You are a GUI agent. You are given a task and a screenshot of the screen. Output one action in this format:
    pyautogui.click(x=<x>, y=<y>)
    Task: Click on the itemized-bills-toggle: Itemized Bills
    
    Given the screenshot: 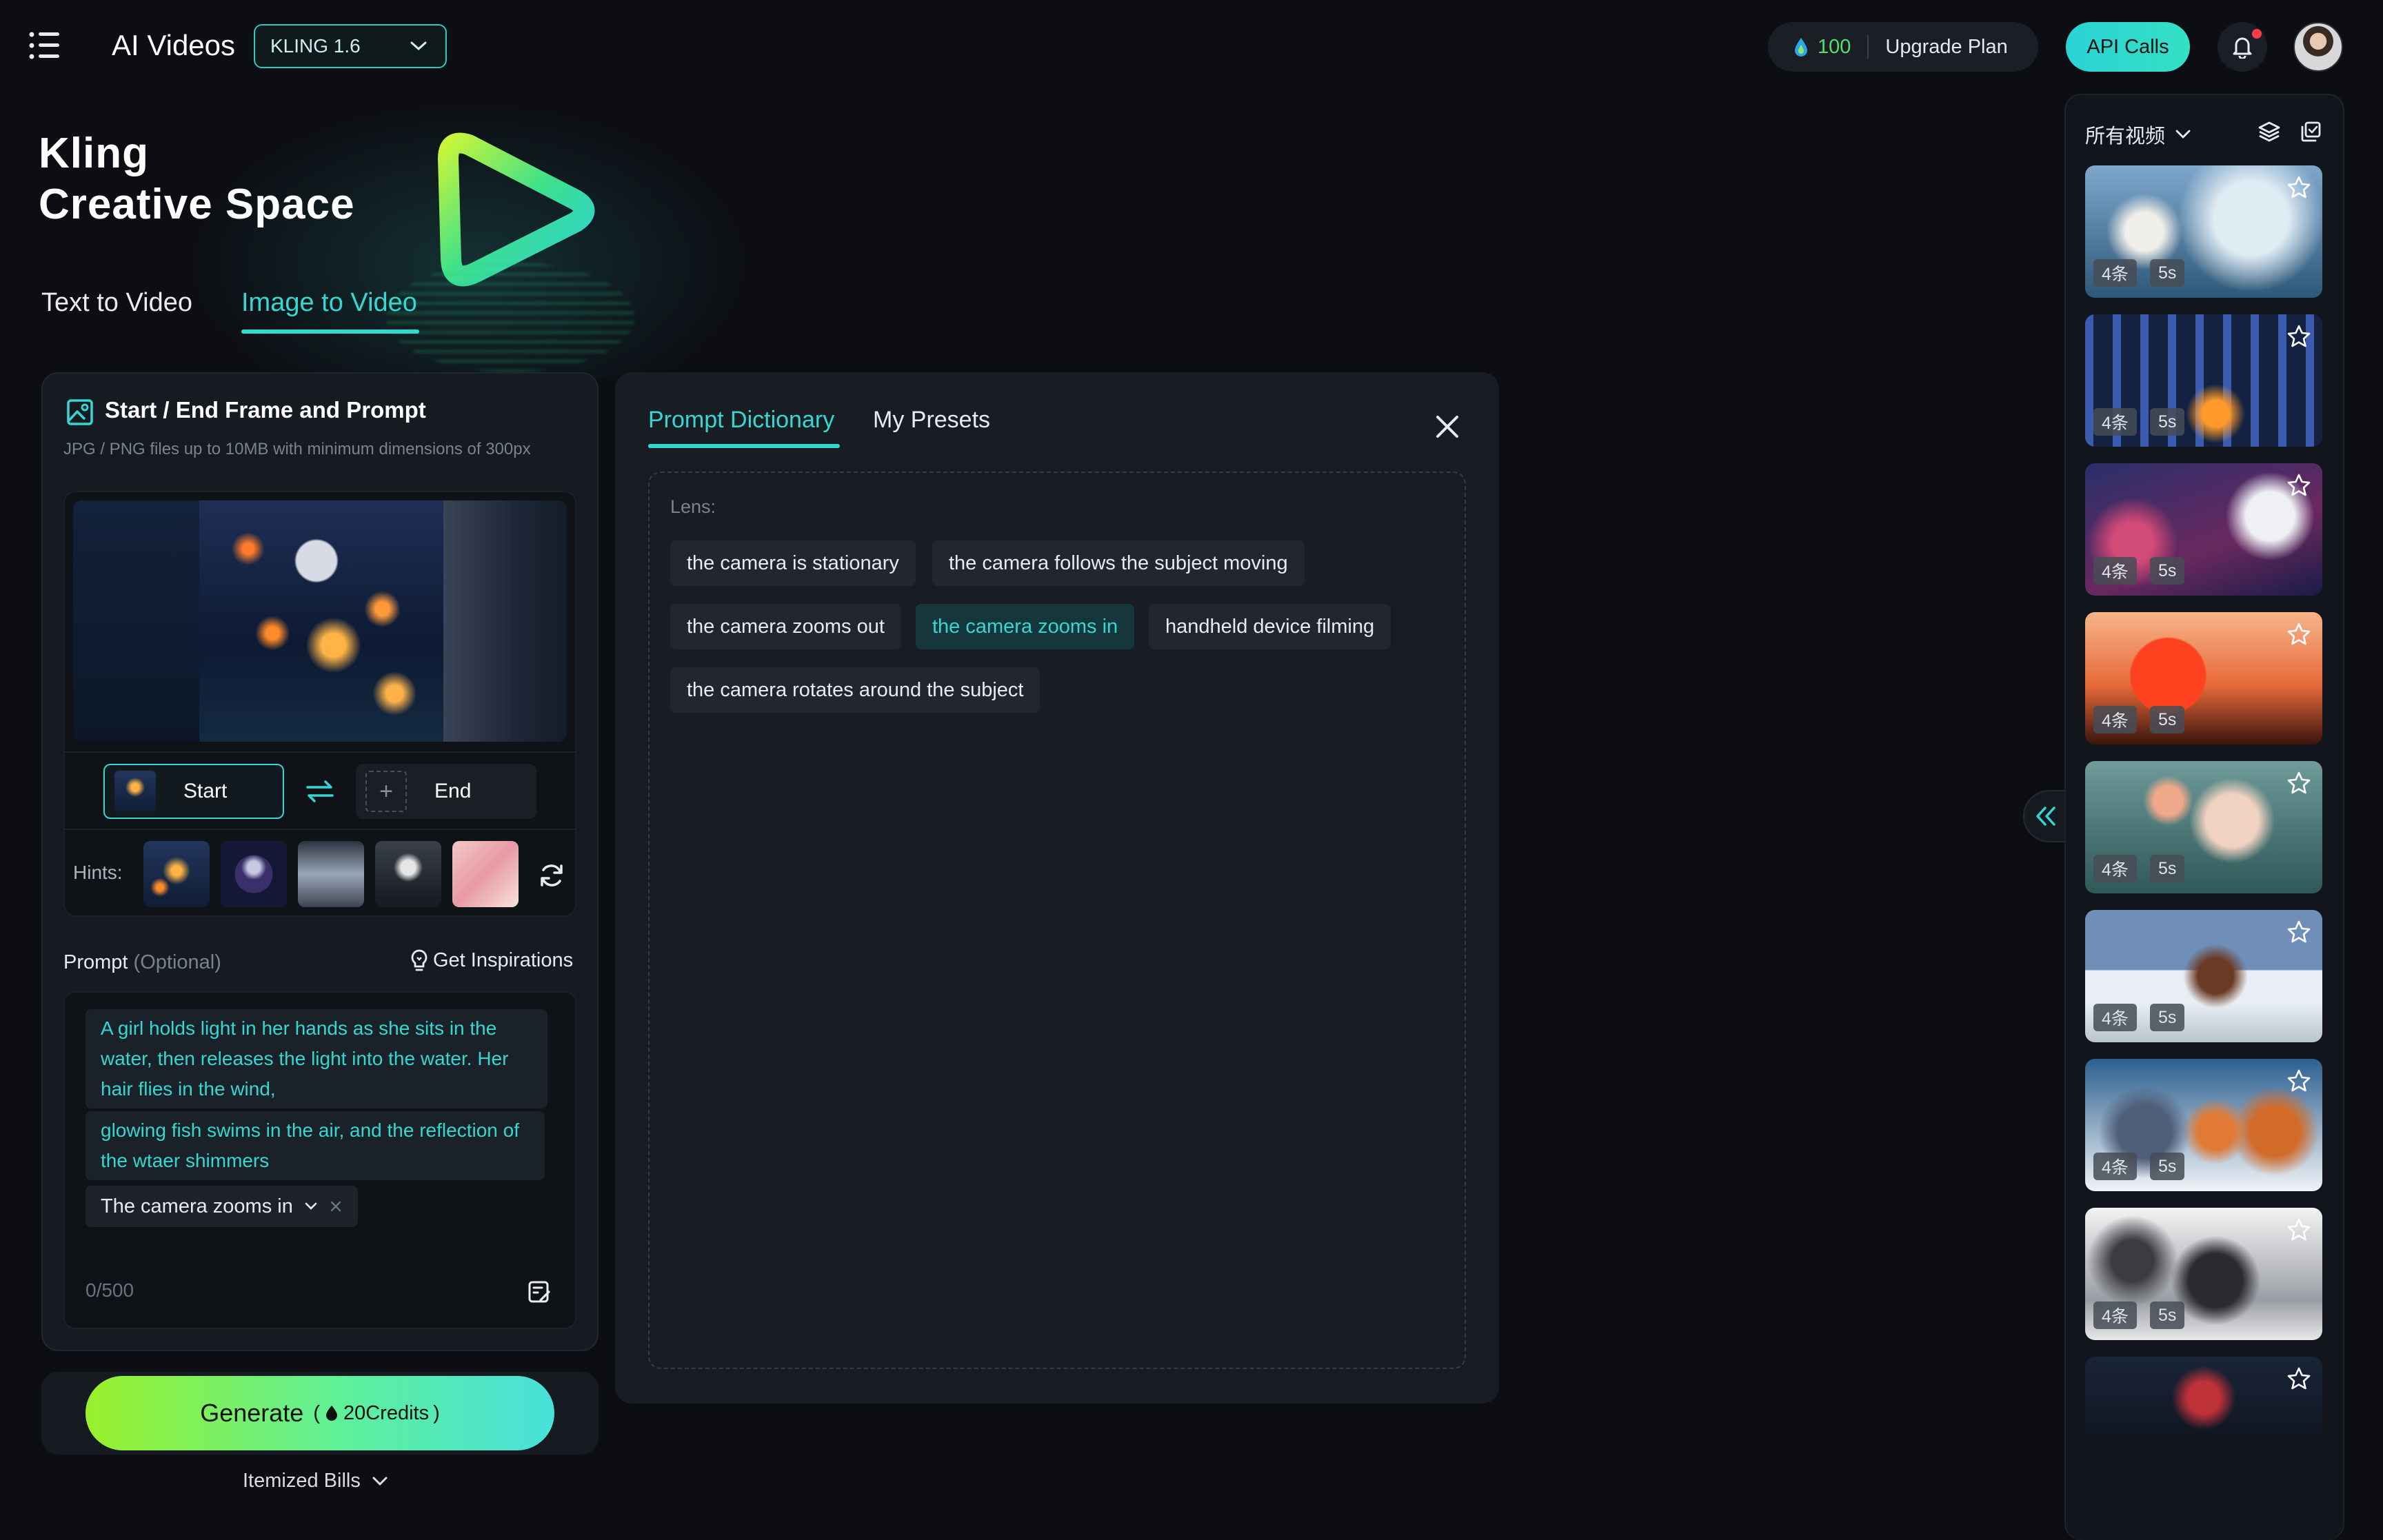 What is the action you would take?
    pyautogui.click(x=315, y=1481)
    